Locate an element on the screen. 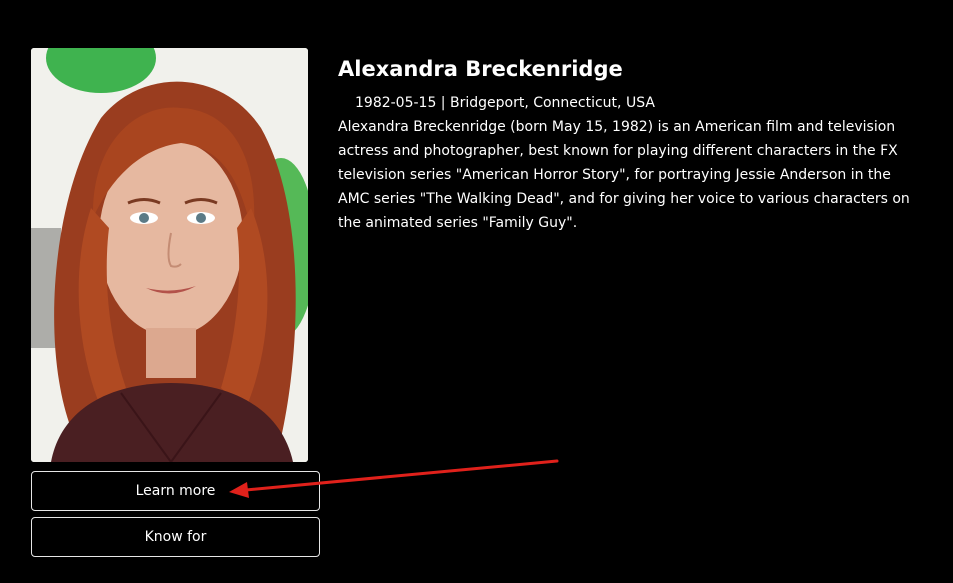 The width and height of the screenshot is (953, 583). person-name: Alexandra Breckenridge is located at coordinates (480, 69).